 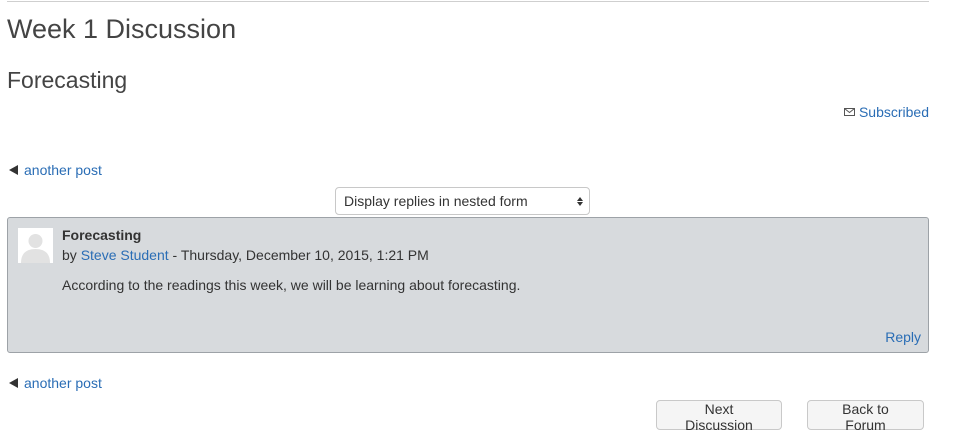 What do you see at coordinates (468, 1) in the screenshot?
I see `top-divider` at bounding box center [468, 1].